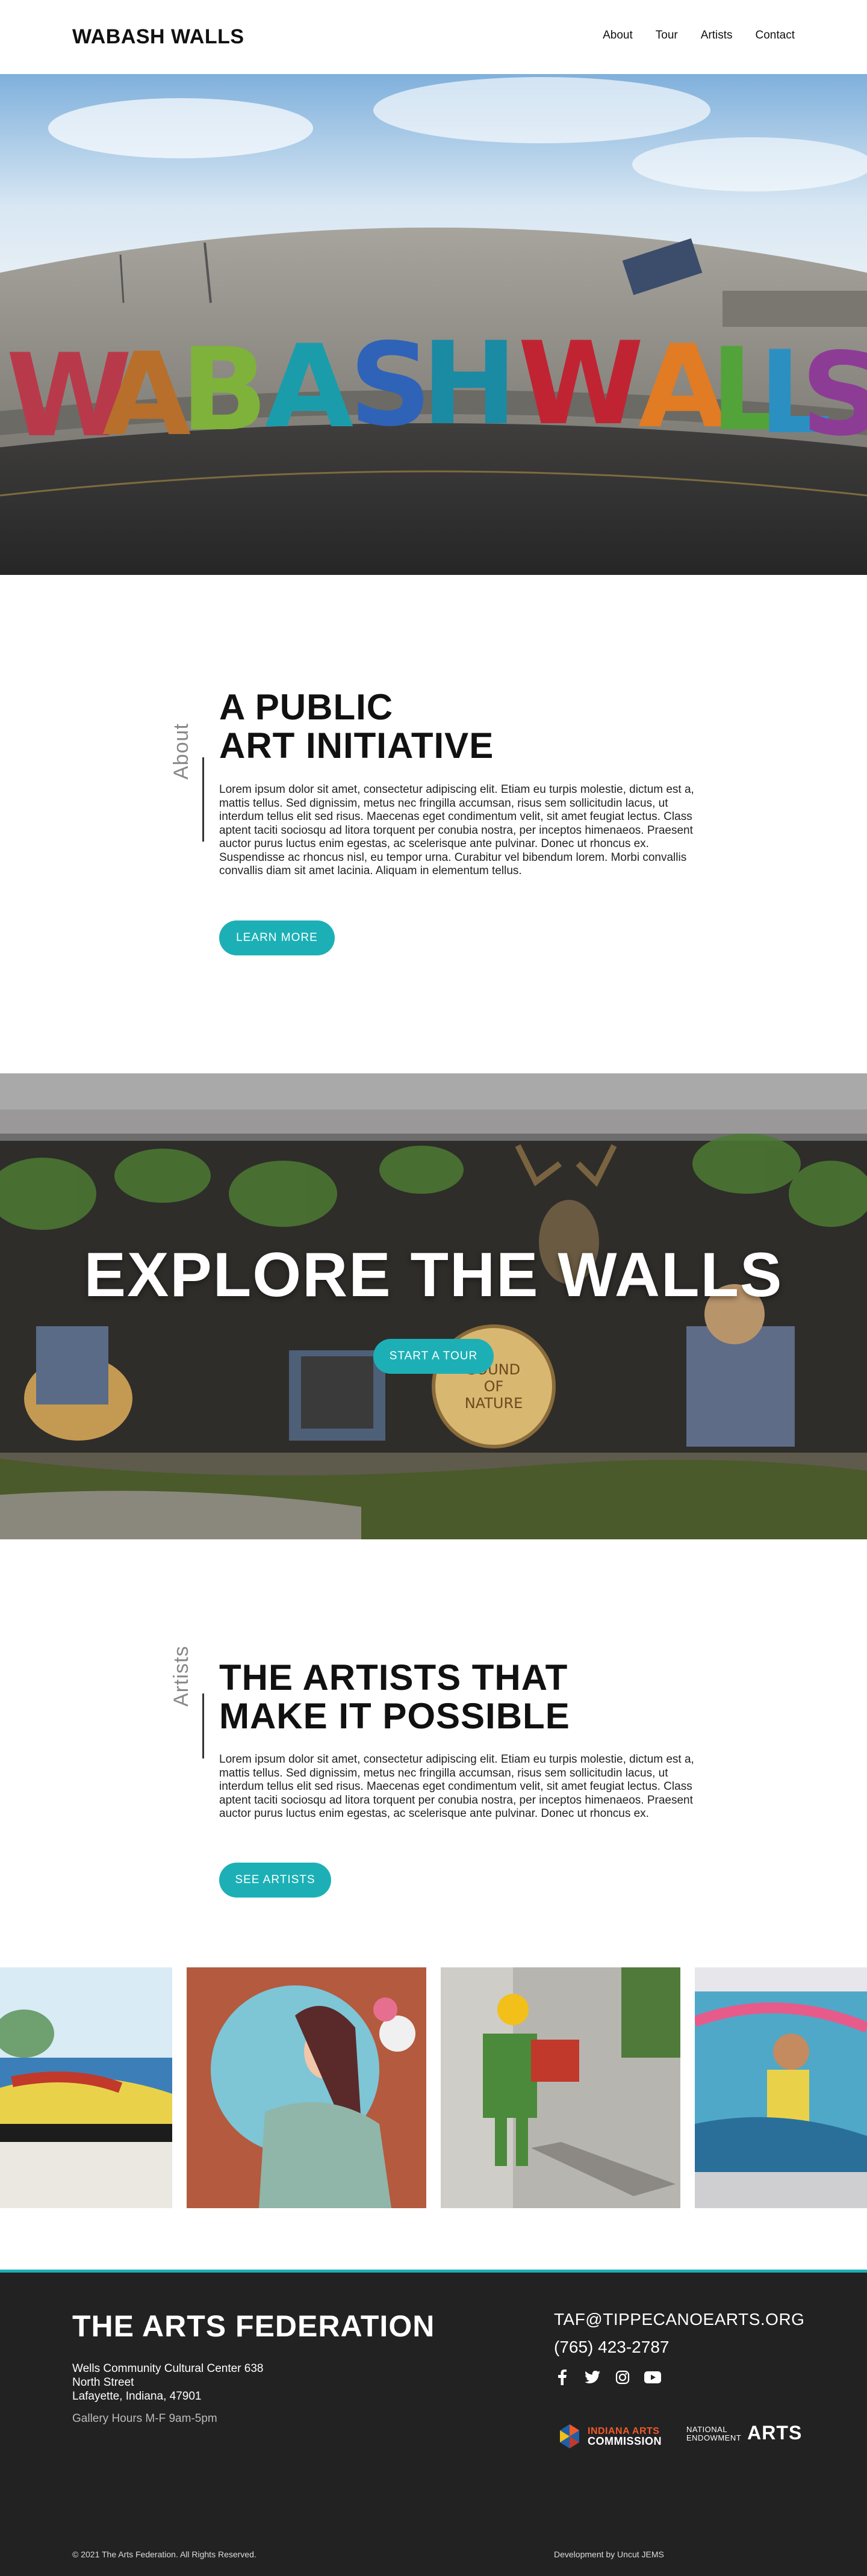  What do you see at coordinates (775, 35) in the screenshot?
I see `nav-link-contact: Contact` at bounding box center [775, 35].